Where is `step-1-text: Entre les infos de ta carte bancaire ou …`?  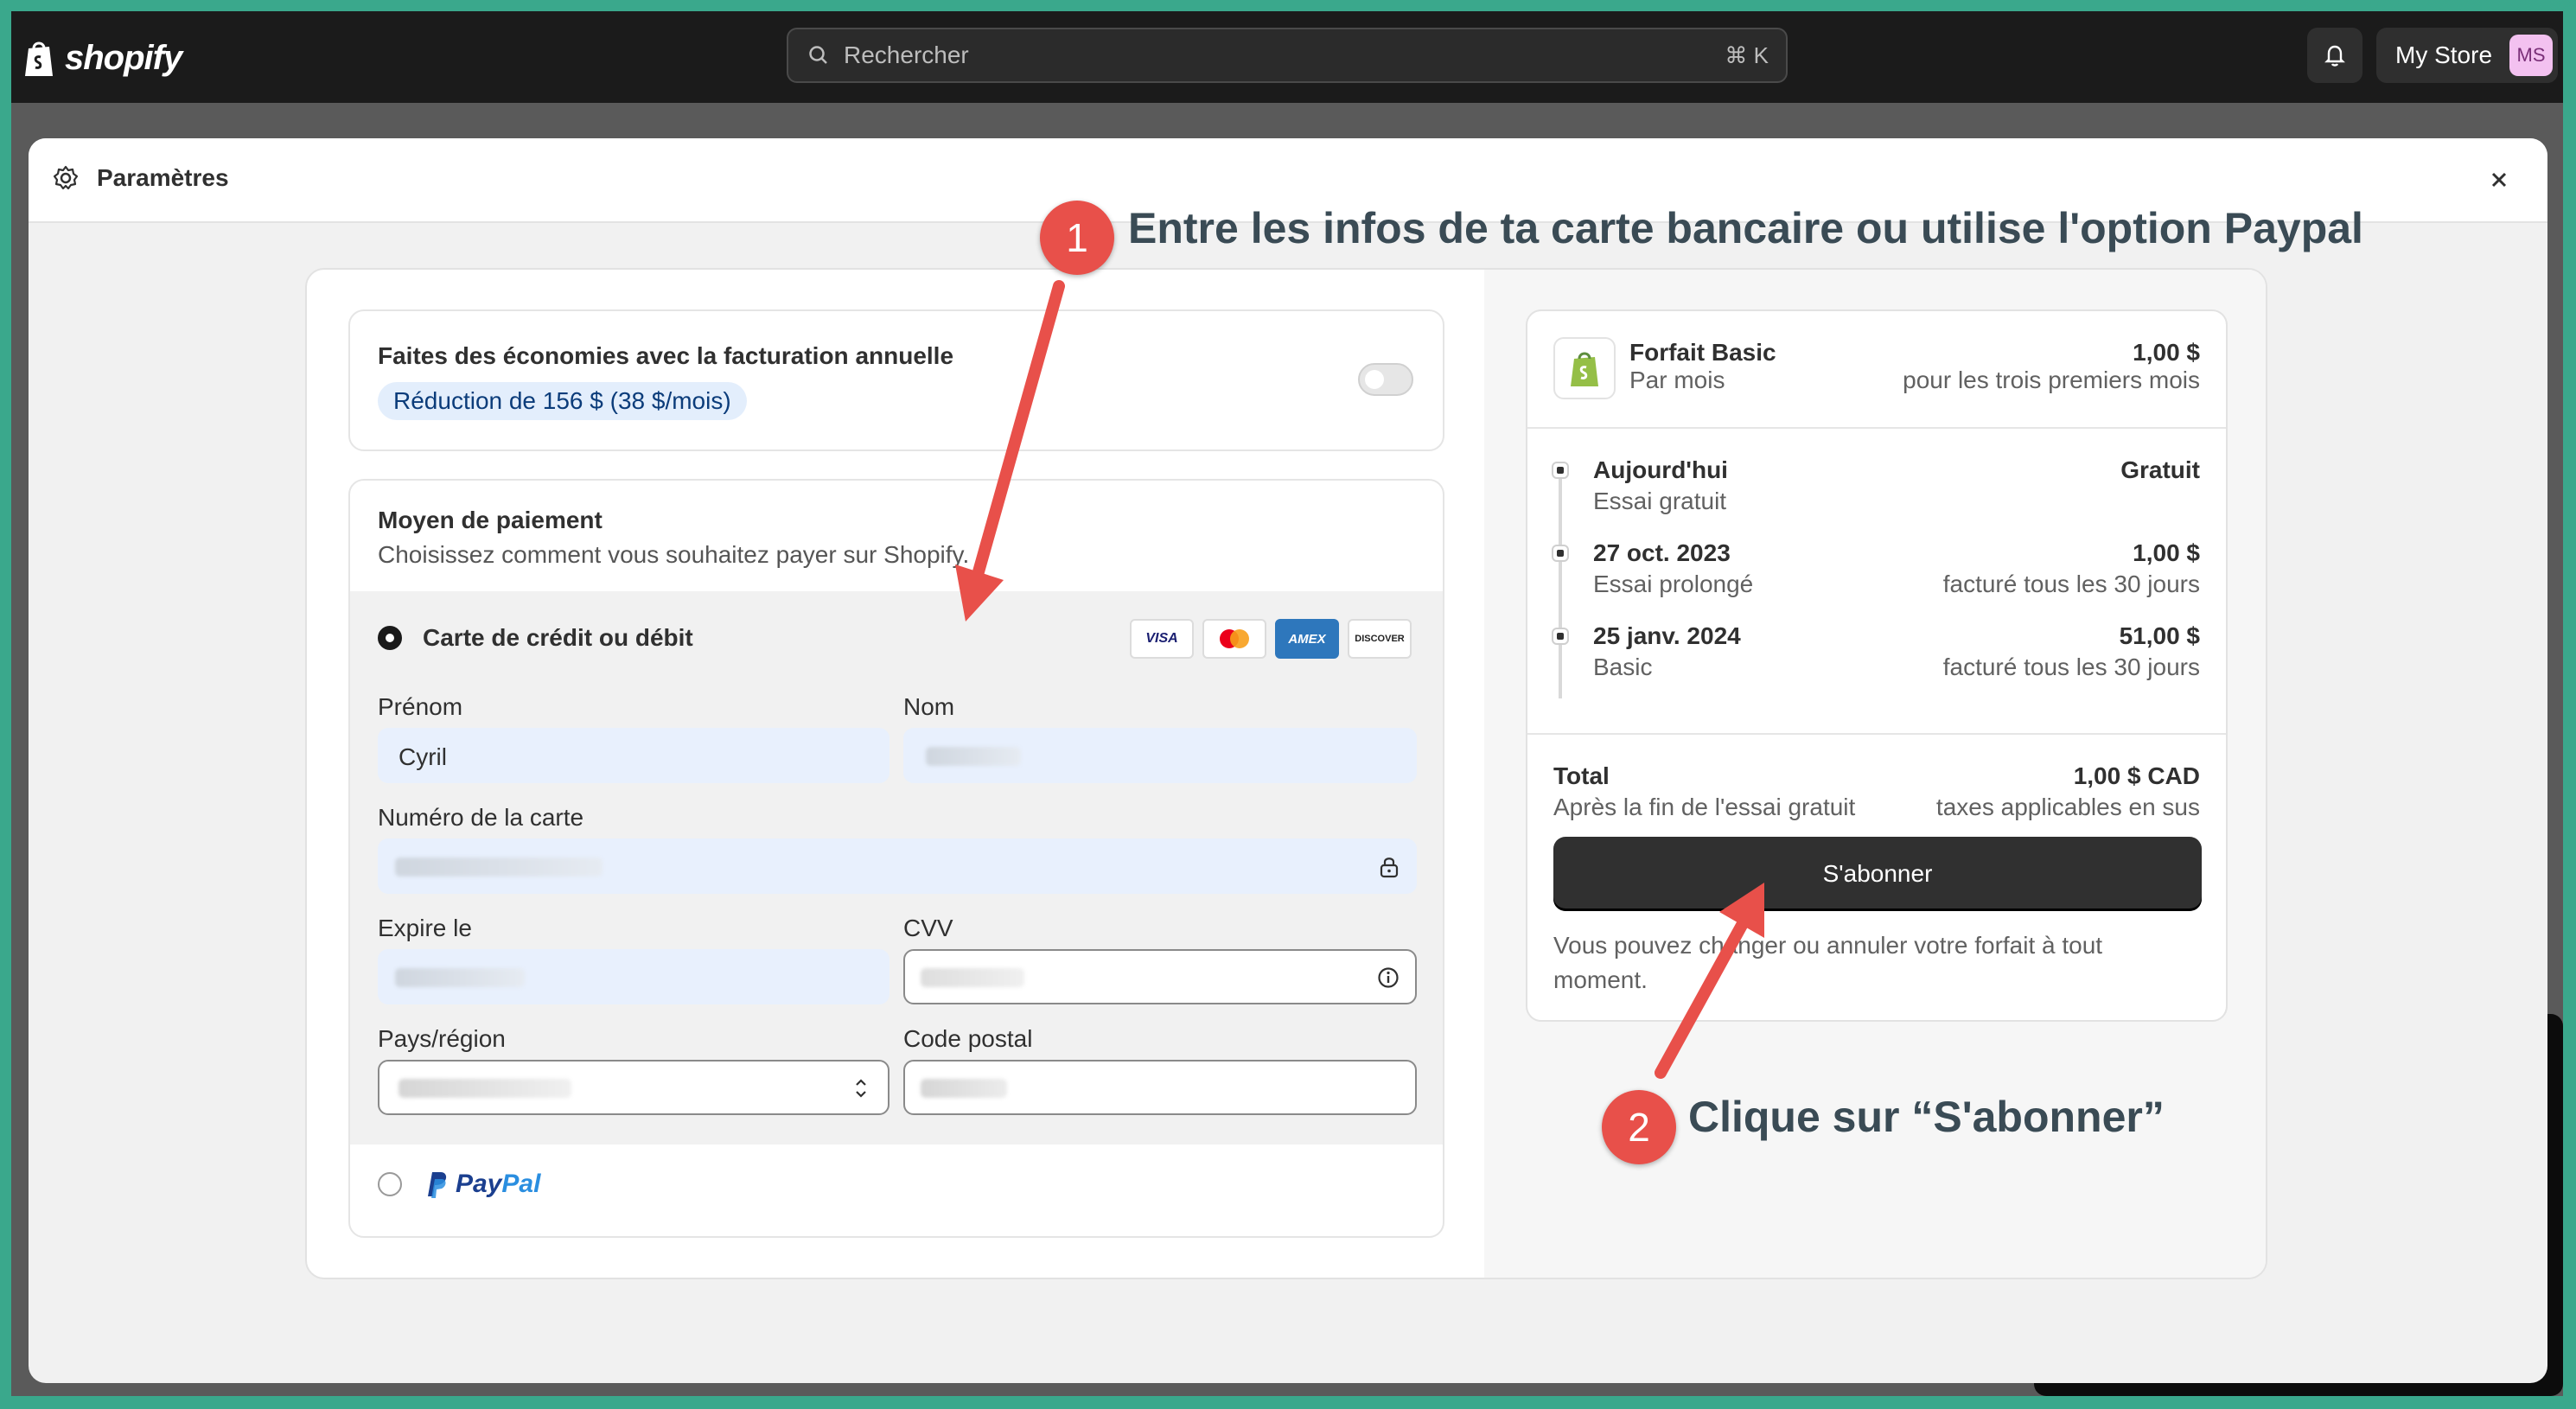
step-1-text: Entre les infos de ta carte bancaire ou … is located at coordinates (1745, 228).